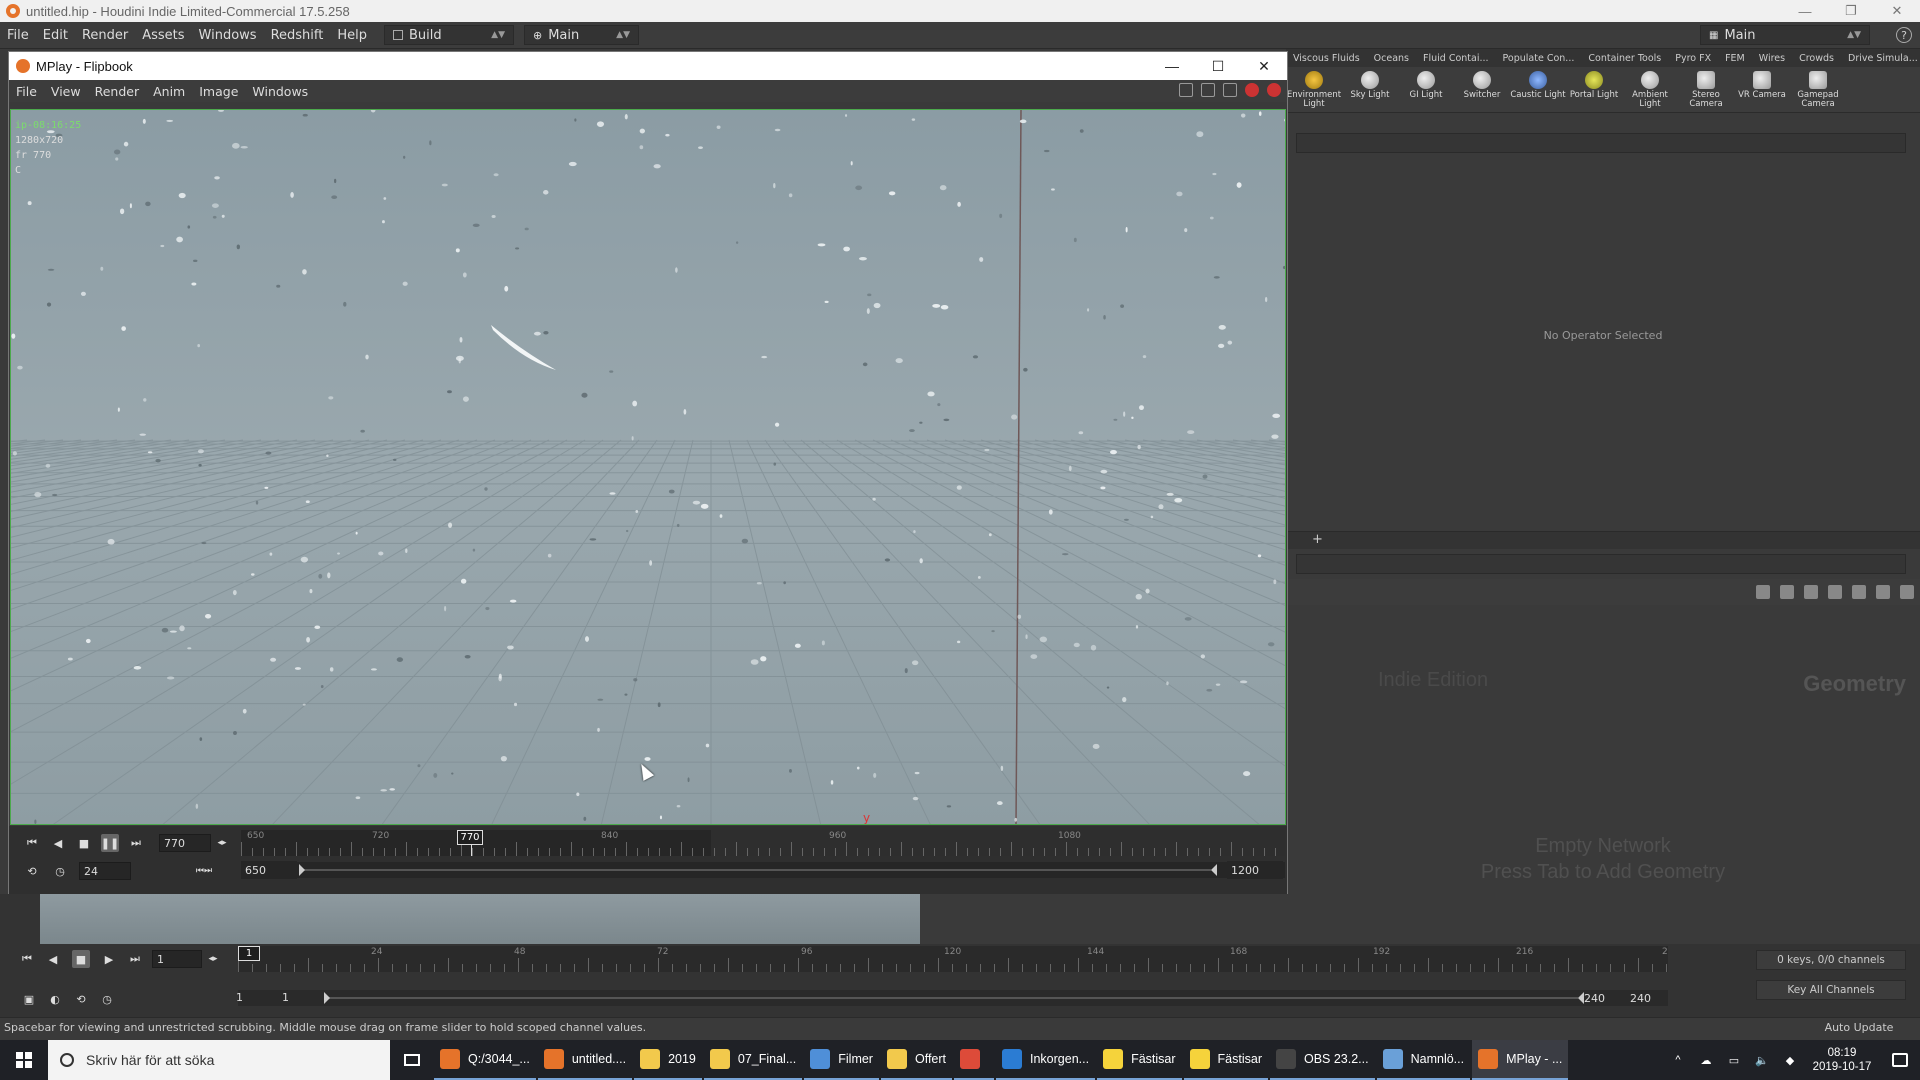 The image size is (1920, 1080). I want to click on notifications-button, so click(1900, 1060).